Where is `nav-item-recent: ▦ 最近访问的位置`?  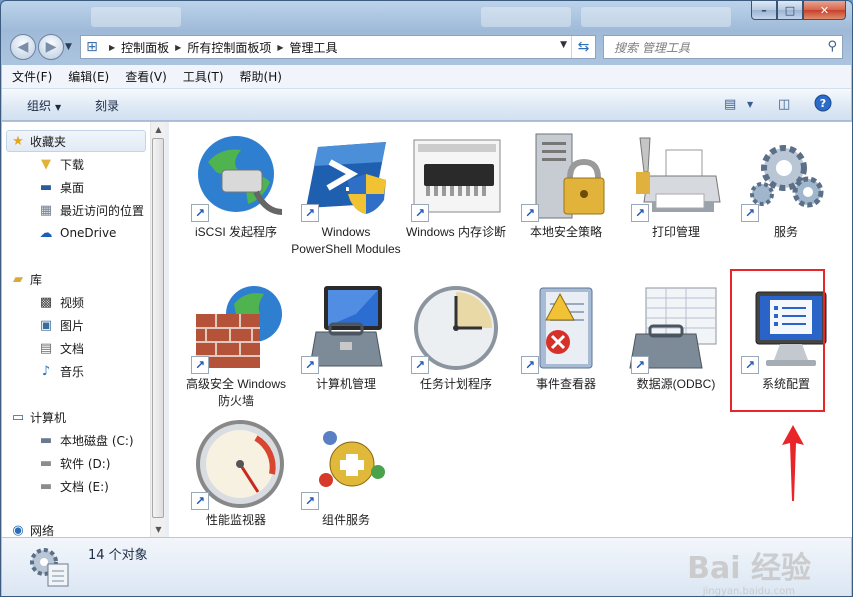 nav-item-recent: ▦ 最近访问的位置 is located at coordinates (91, 210).